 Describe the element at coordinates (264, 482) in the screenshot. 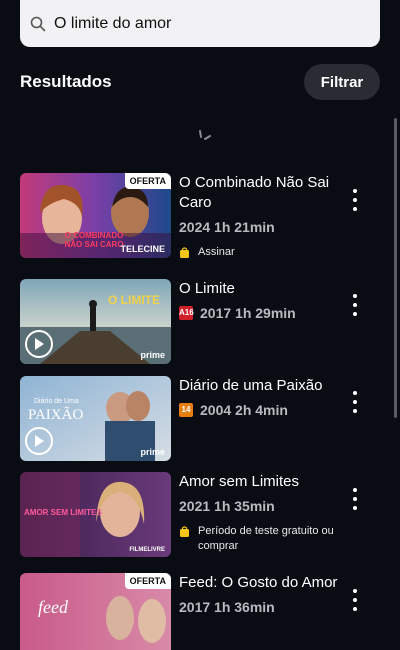

I see `result-title: Amor sem Limites` at that location.